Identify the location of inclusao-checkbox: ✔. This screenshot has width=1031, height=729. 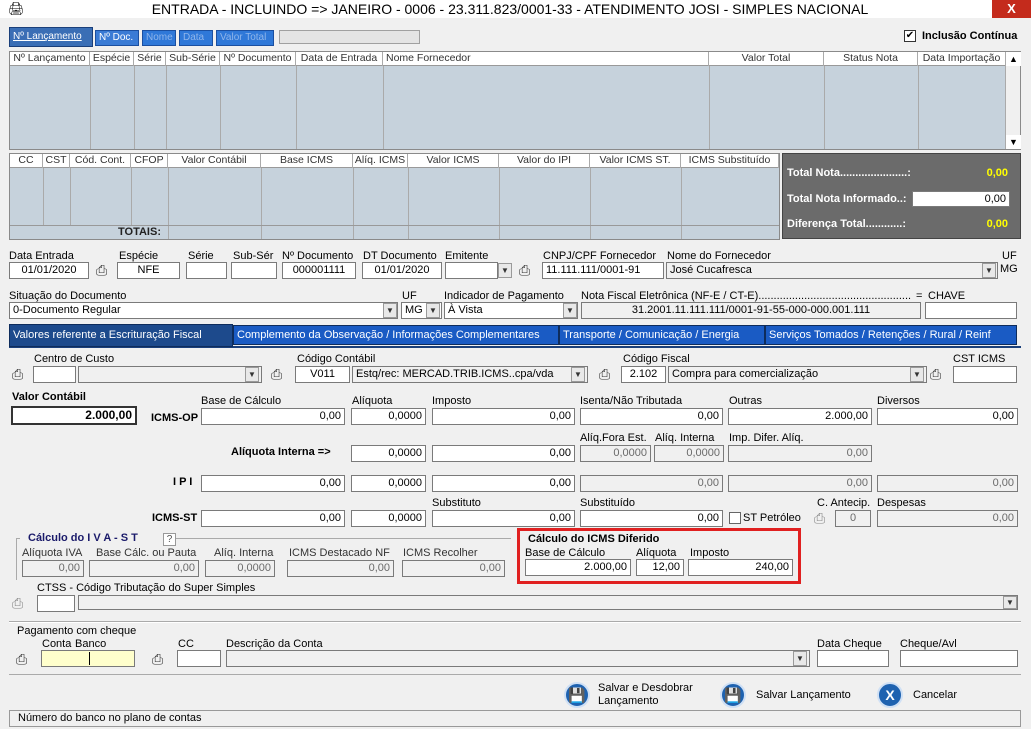
(910, 36).